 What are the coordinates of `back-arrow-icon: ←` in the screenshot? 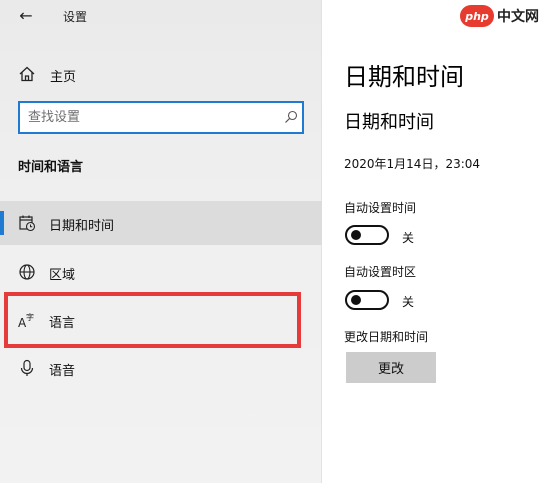 It's located at (26, 15).